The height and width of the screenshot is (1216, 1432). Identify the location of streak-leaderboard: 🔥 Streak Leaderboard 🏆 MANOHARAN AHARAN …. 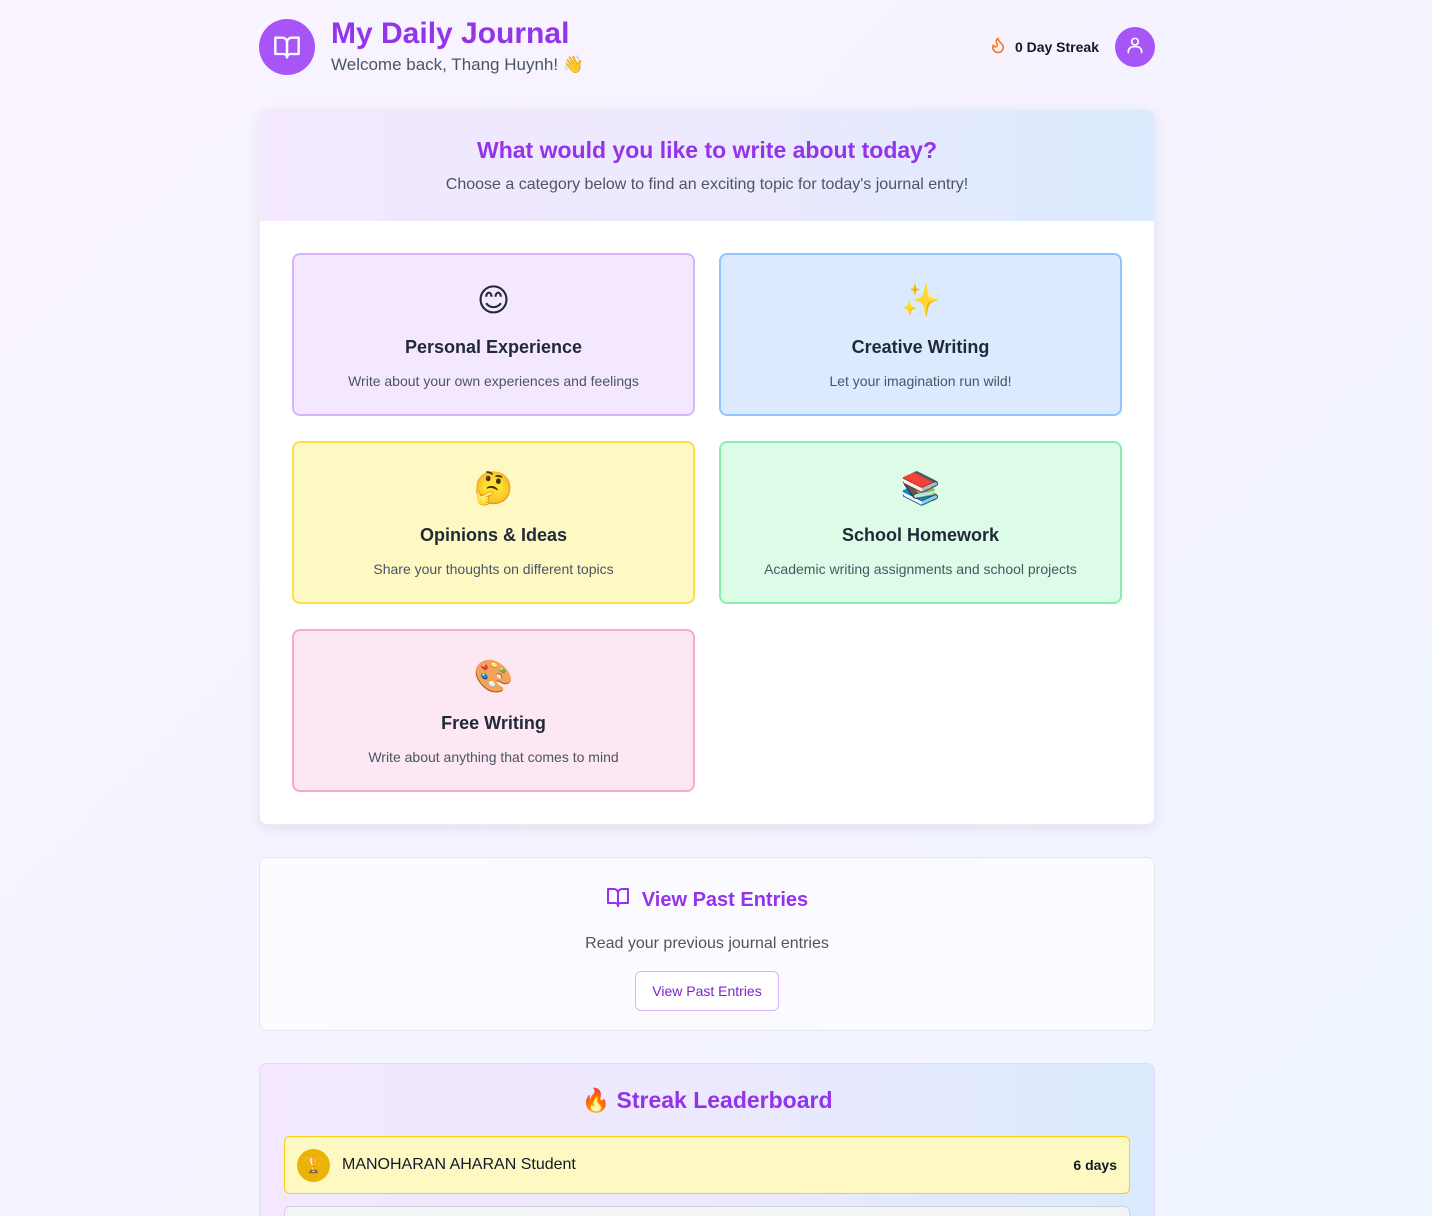
(707, 1139).